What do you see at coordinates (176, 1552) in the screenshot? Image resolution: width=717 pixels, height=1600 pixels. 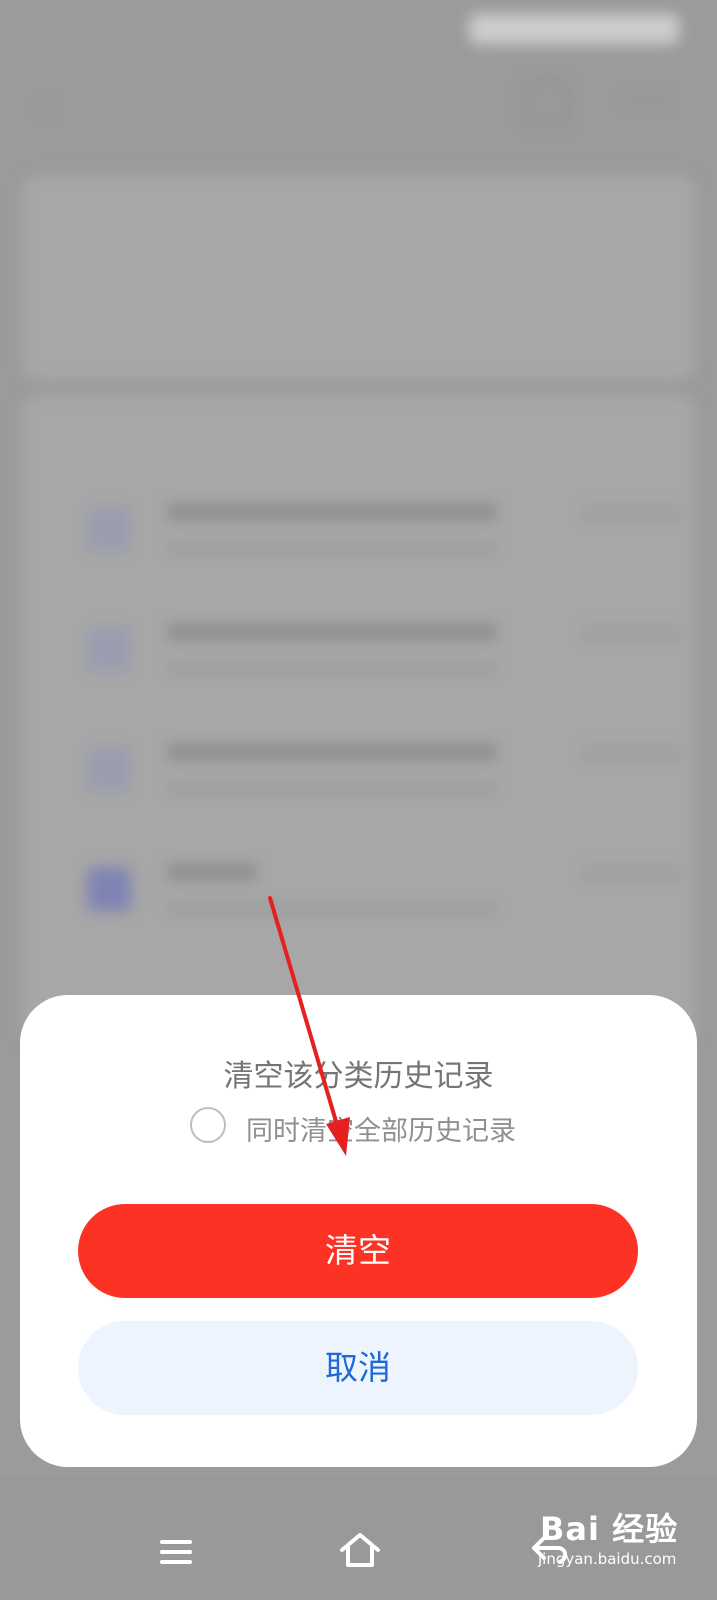 I see `menu-icon` at bounding box center [176, 1552].